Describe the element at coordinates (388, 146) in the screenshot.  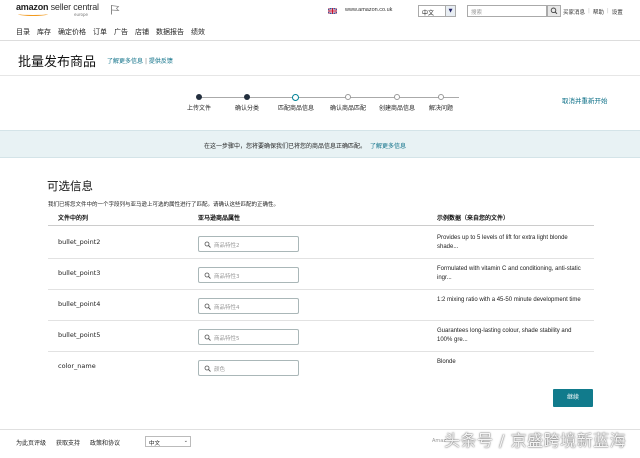
I see `banner-learn-more-link: 了解更多信息` at that location.